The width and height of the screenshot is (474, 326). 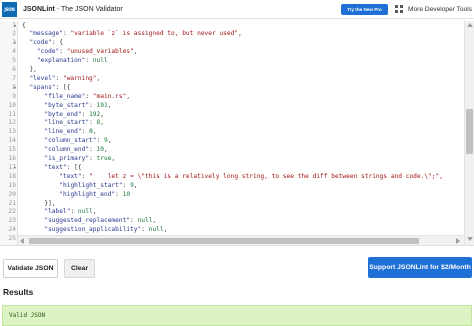 What do you see at coordinates (76, 97) in the screenshot?
I see `code-line: "file_name": "main.rs",` at bounding box center [76, 97].